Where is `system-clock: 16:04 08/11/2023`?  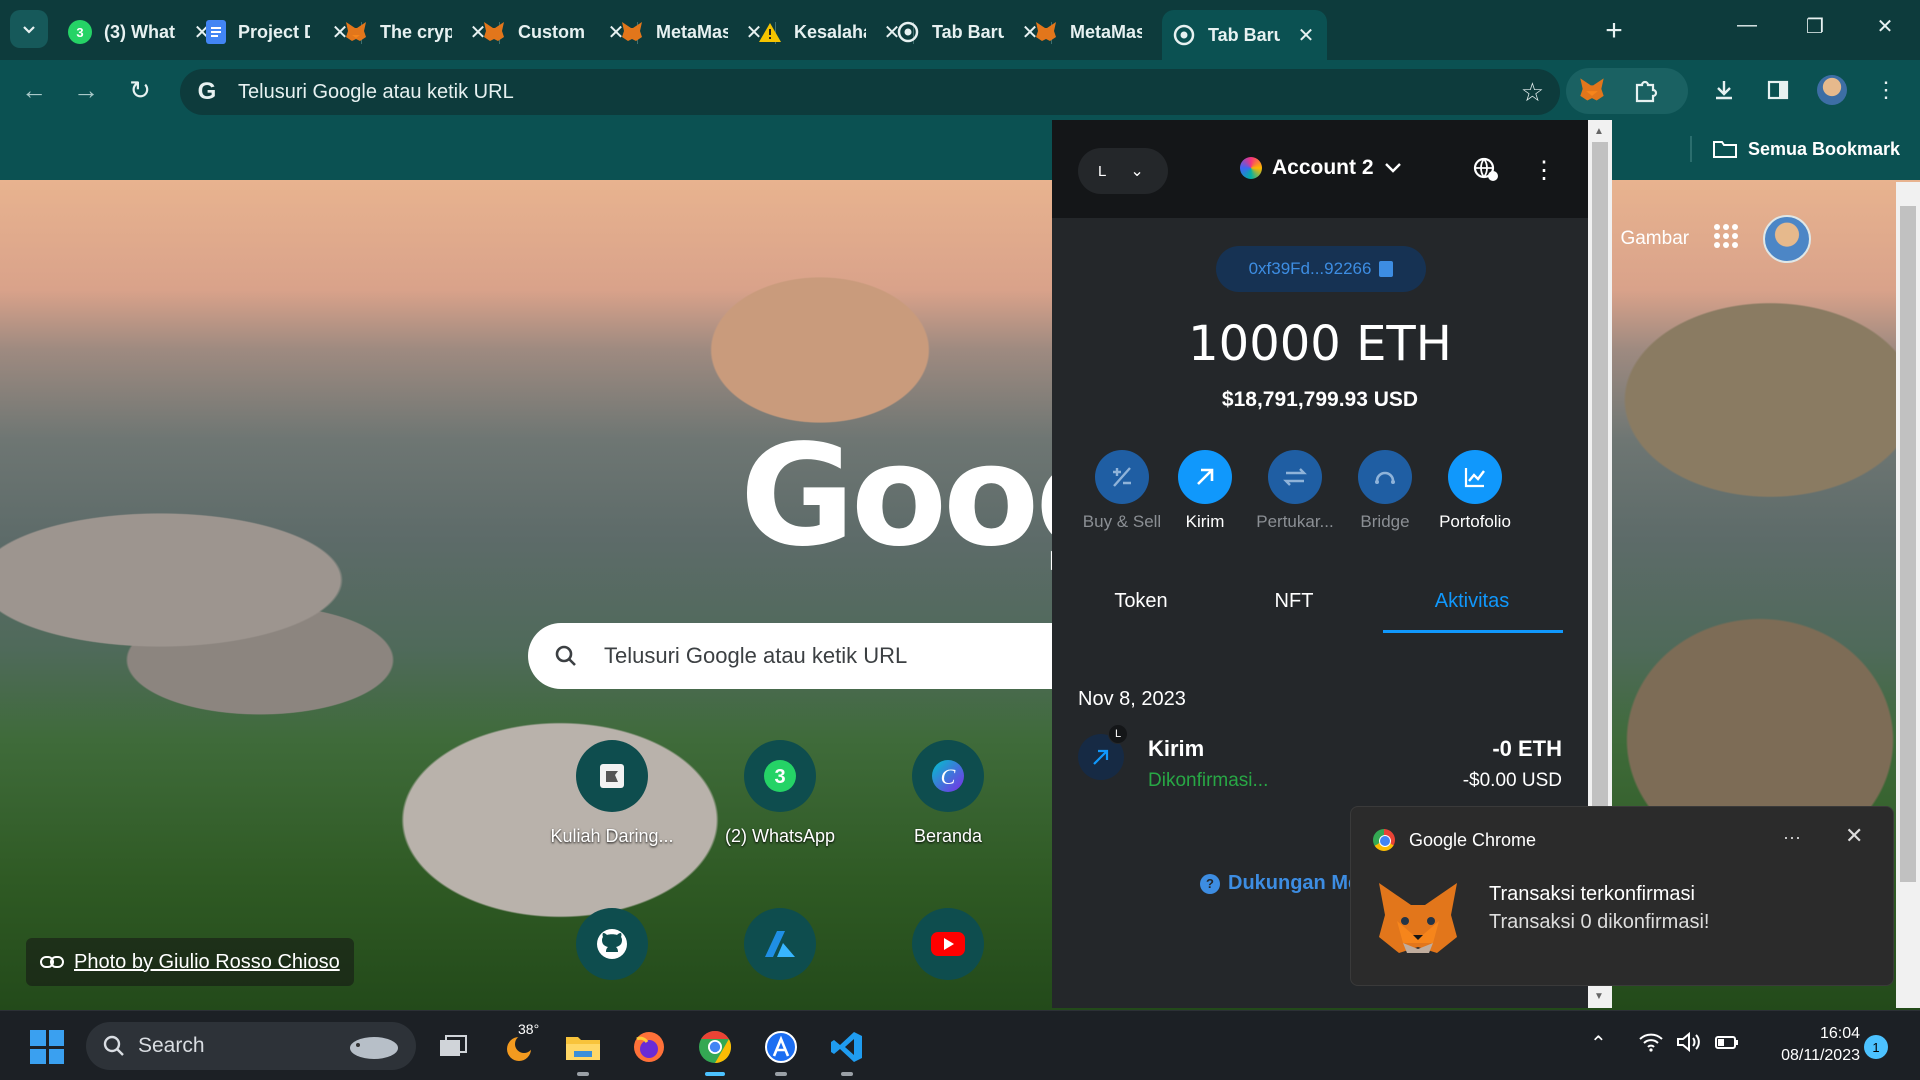
system-clock: 16:04 08/11/2023 is located at coordinates (1808, 1045).